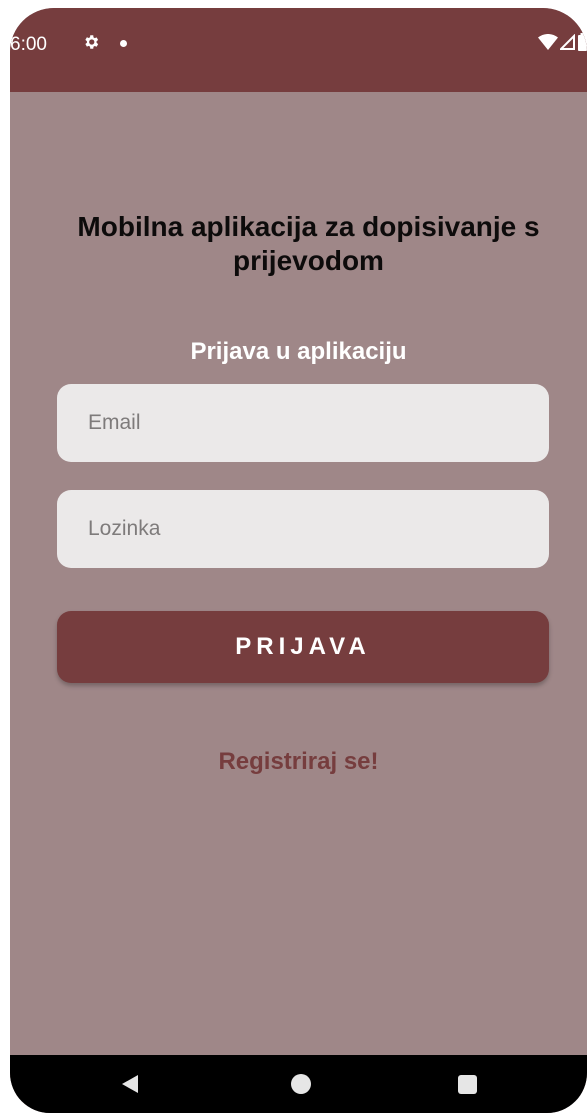 Image resolution: width=587 pixels, height=1113 pixels. What do you see at coordinates (28, 44) in the screenshot?
I see `status-time: 6:00` at bounding box center [28, 44].